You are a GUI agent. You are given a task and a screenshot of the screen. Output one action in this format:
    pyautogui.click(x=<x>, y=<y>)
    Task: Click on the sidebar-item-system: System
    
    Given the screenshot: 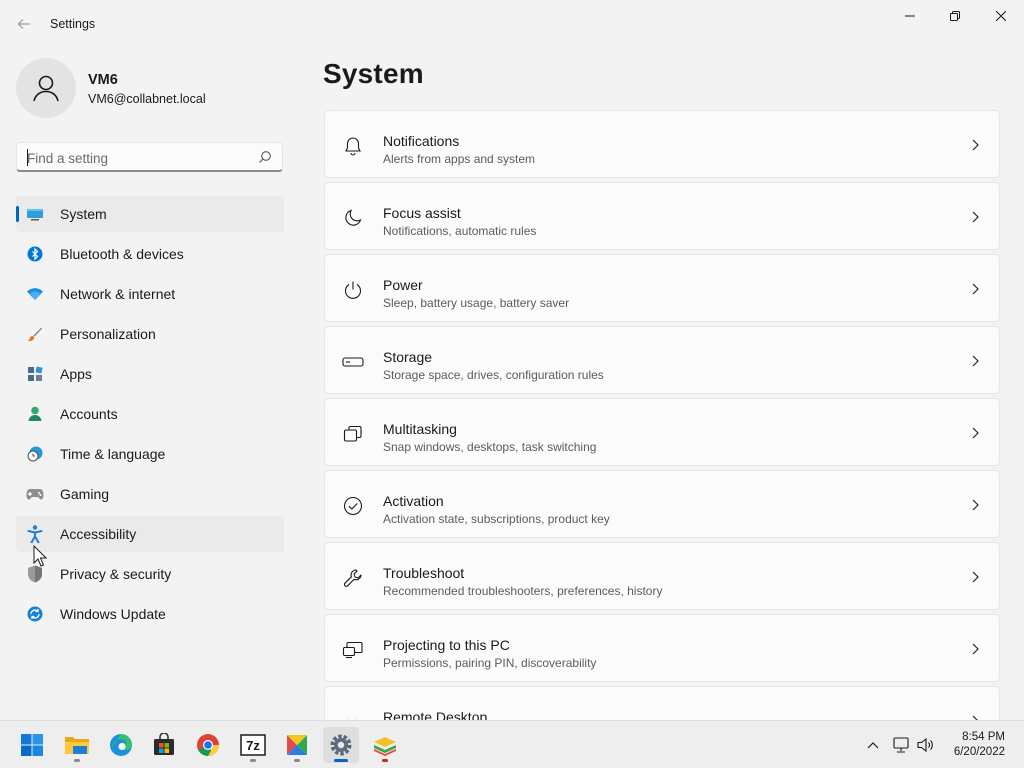 What is the action you would take?
    pyautogui.click(x=150, y=214)
    